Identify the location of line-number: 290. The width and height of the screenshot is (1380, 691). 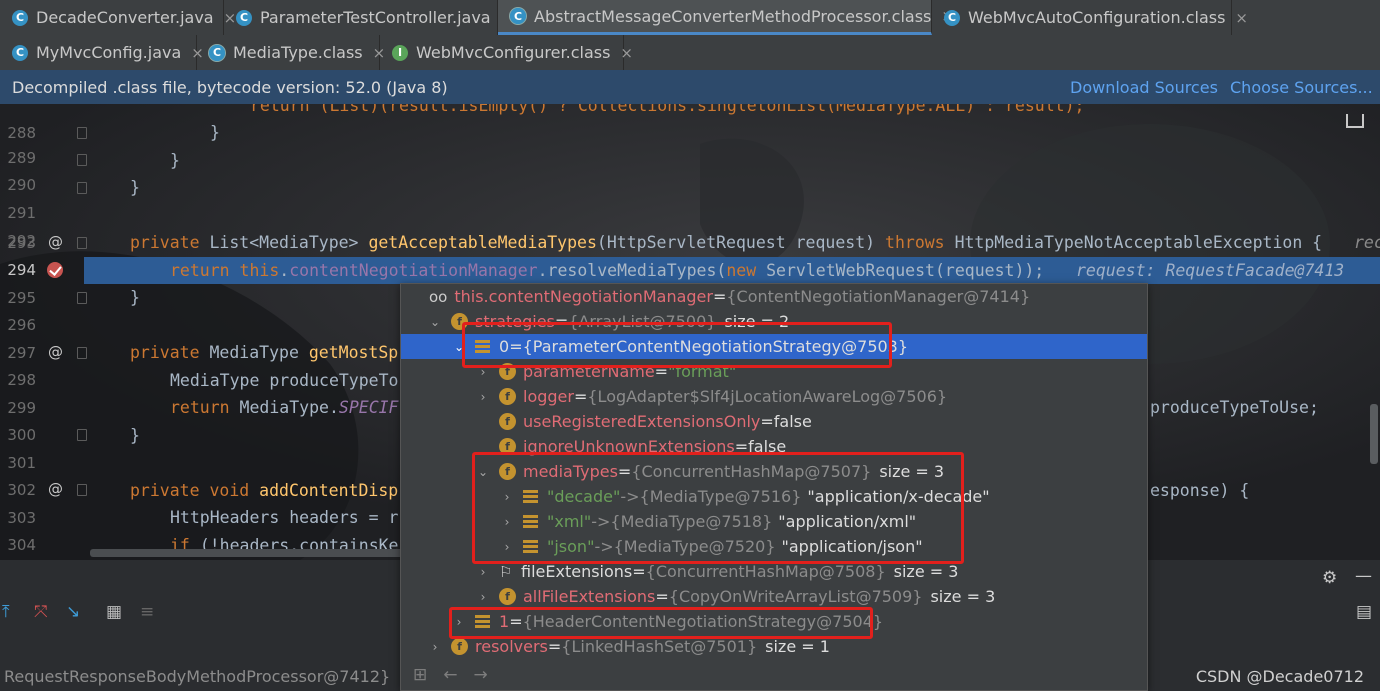
(21, 185).